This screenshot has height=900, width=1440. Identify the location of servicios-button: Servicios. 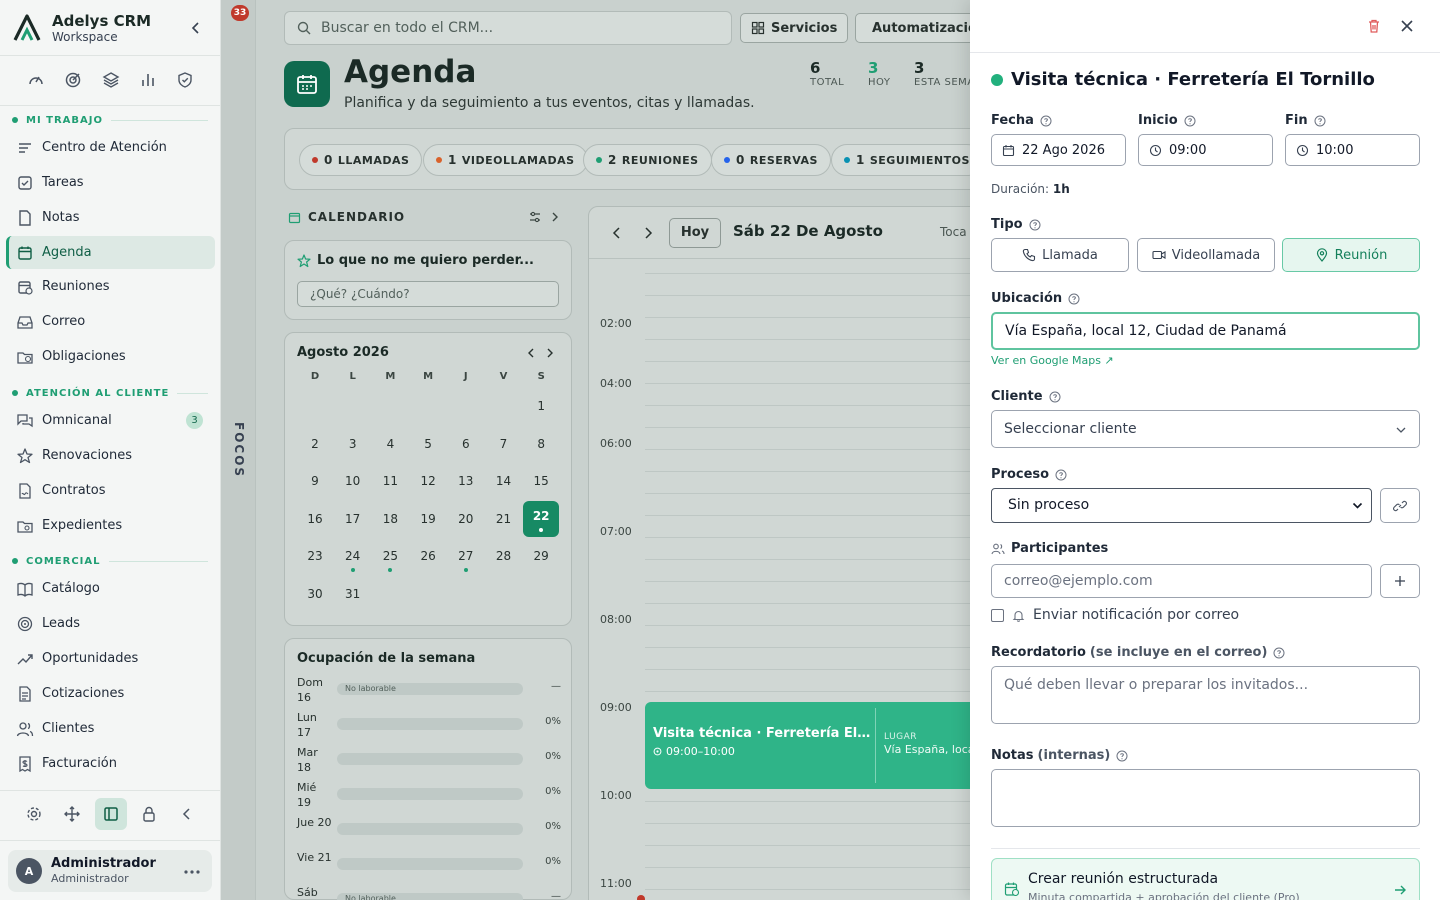
(794, 28).